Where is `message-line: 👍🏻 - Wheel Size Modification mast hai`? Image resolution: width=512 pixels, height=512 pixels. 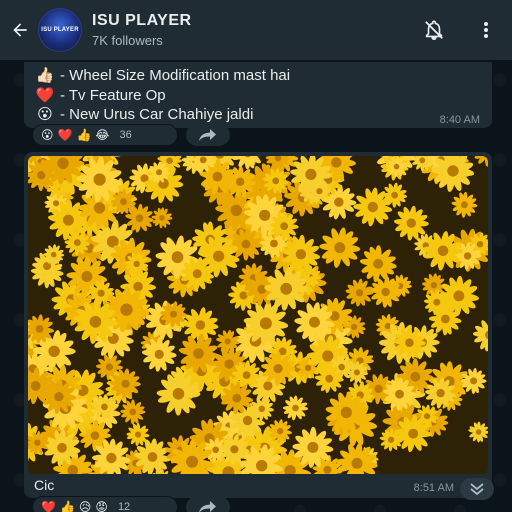
message-line: 👍🏻 - Wheel Size Modification mast hai is located at coordinates (162, 75).